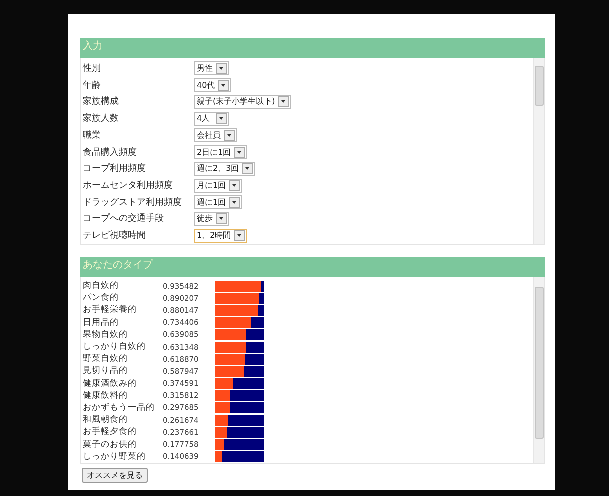 Image resolution: width=609 pixels, height=496 pixels. I want to click on dropdown: 40代, so click(213, 85).